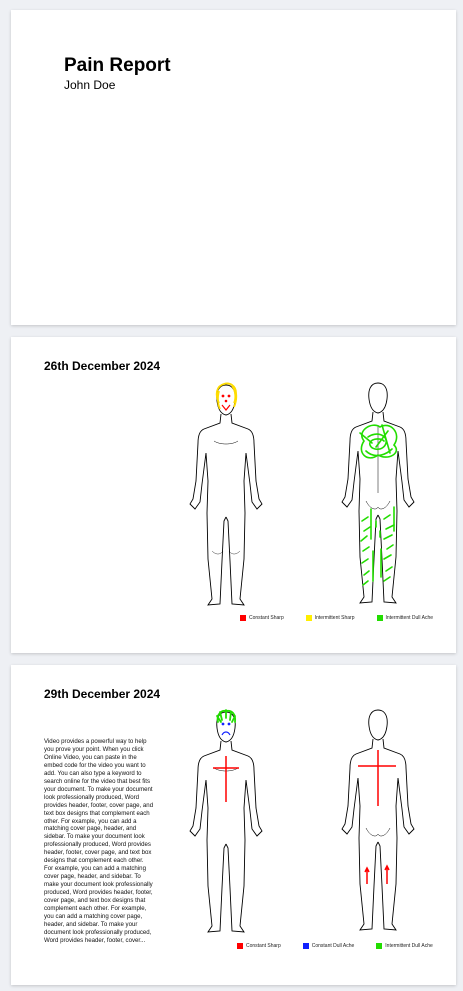 The image size is (463, 991). I want to click on legend-label: Intermittent Sharp, so click(334, 618).